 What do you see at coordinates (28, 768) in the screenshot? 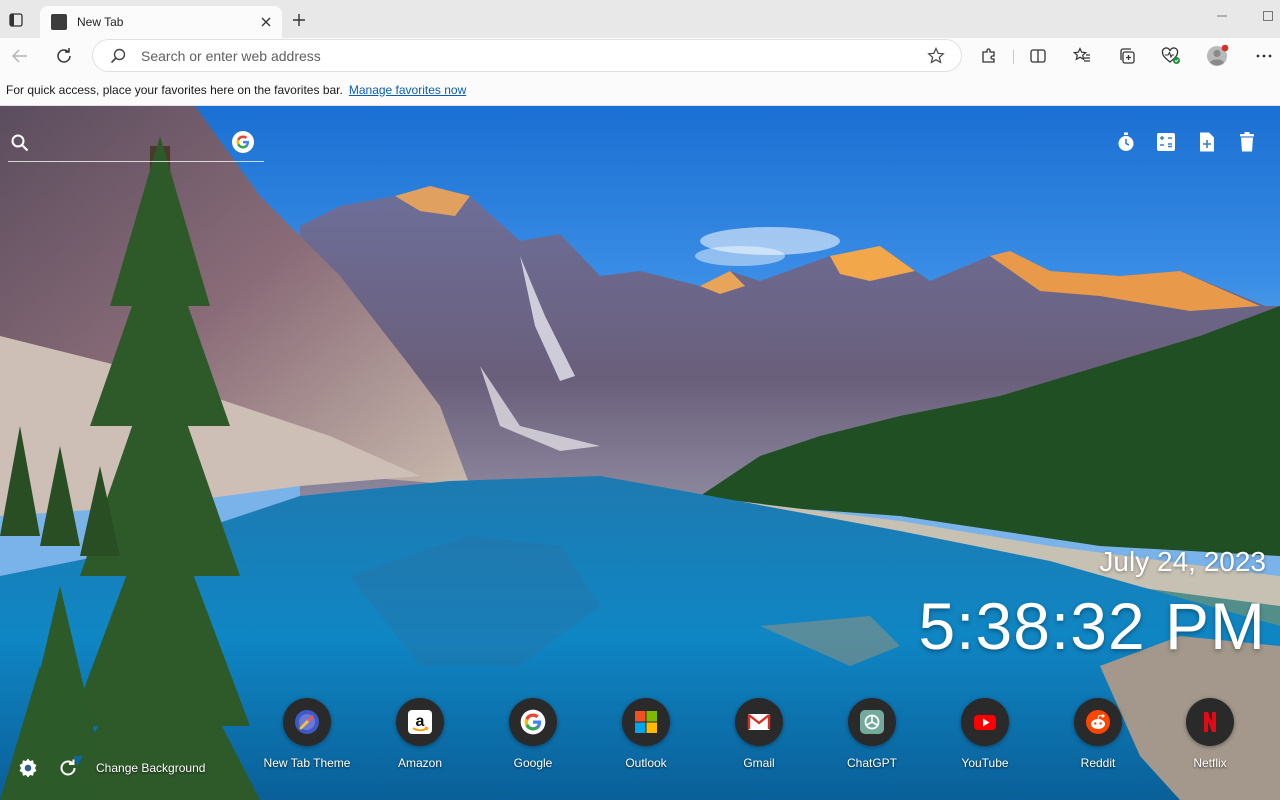
I see `settings-gear-icon` at bounding box center [28, 768].